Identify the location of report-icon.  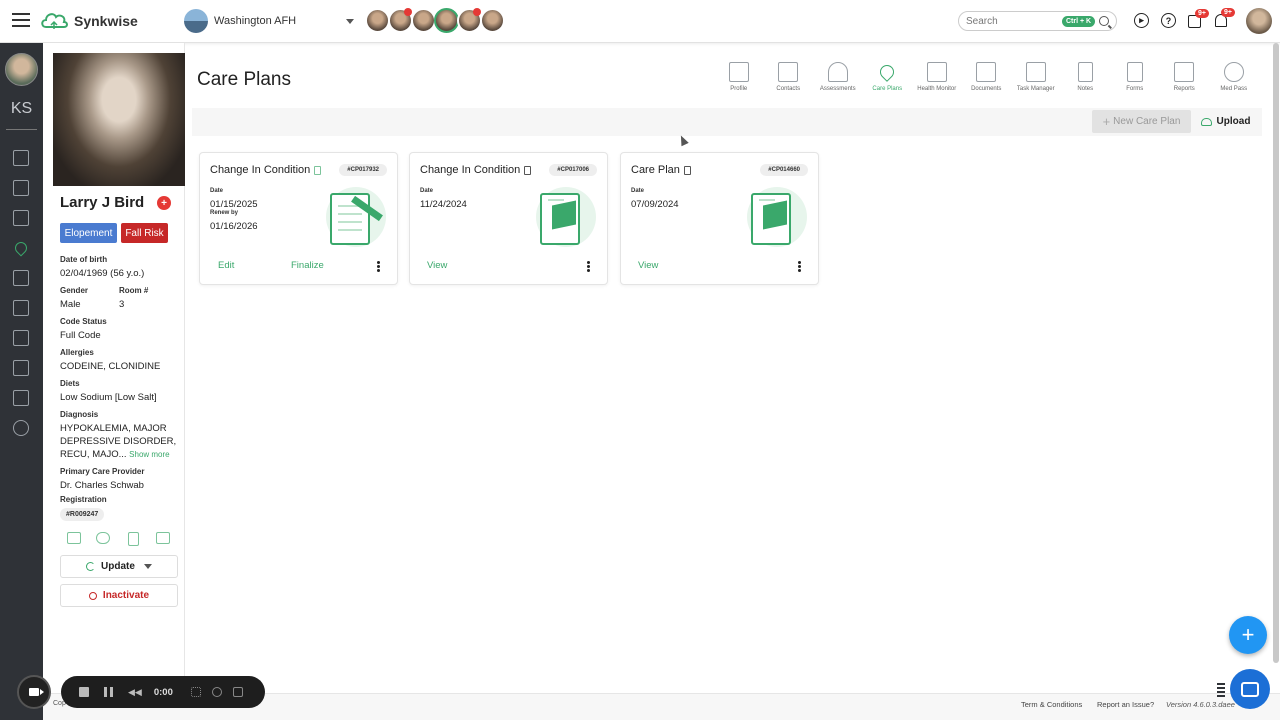
(21, 308).